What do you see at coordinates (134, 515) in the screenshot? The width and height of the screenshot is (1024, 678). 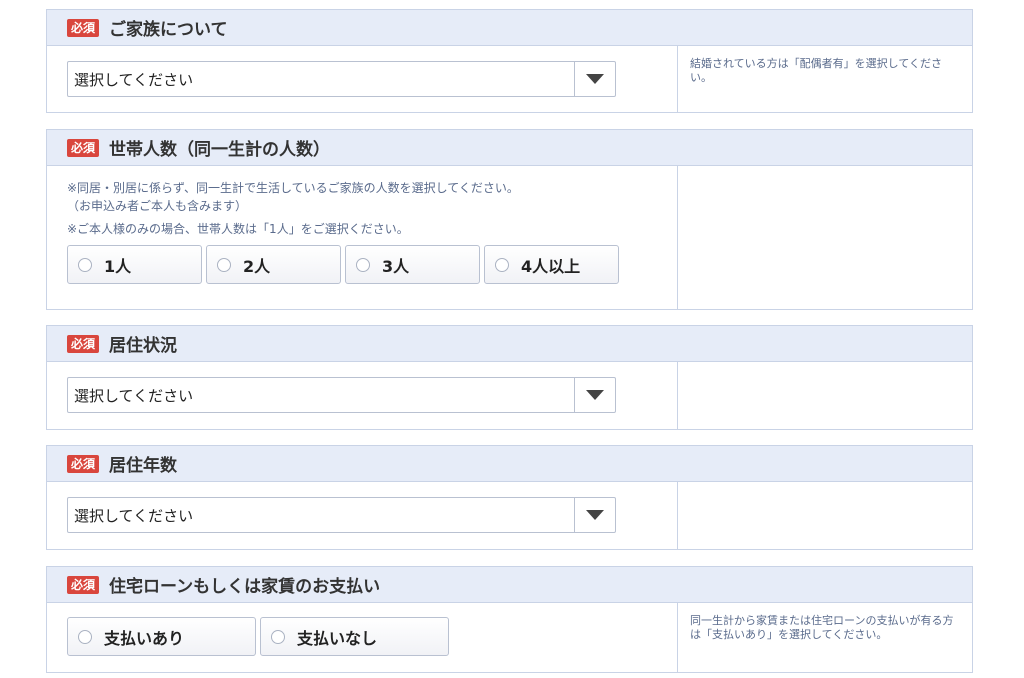 I see `years-select-value: 選択してください` at bounding box center [134, 515].